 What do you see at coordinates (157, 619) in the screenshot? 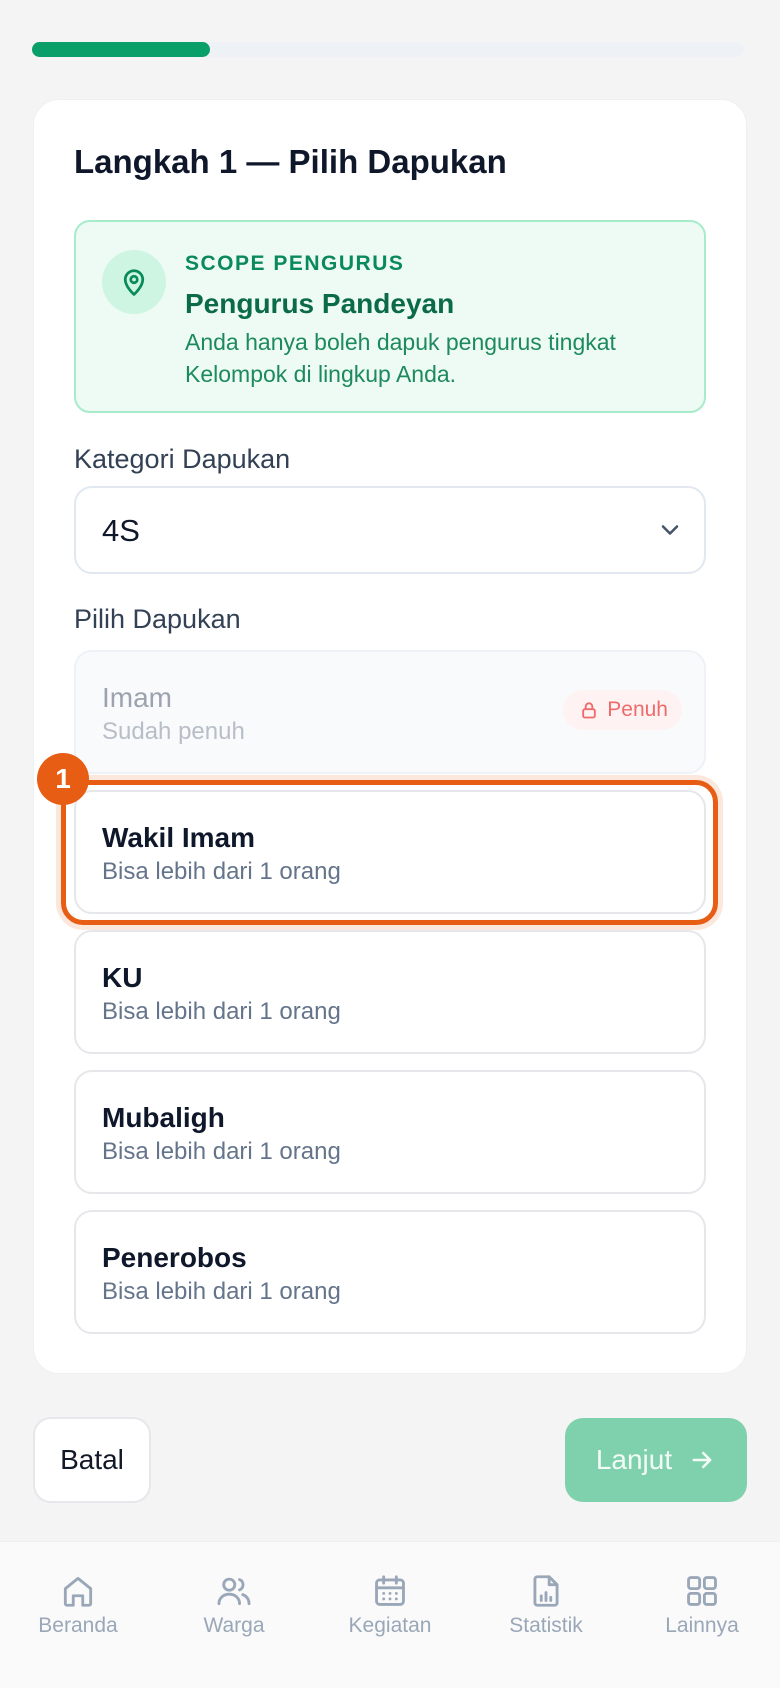
I see `dapukan-label: Pilih Dapukan` at bounding box center [157, 619].